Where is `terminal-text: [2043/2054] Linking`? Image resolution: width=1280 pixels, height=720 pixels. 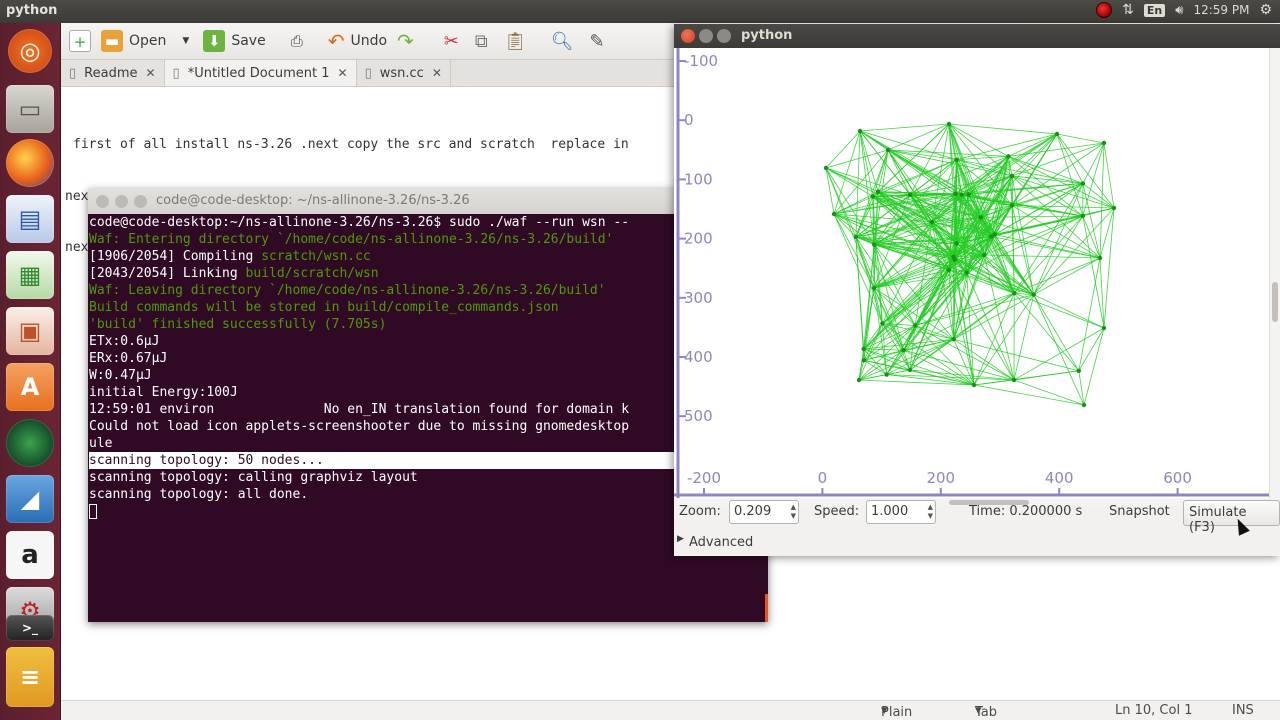
terminal-text: [2043/2054] Linking is located at coordinates (167, 273).